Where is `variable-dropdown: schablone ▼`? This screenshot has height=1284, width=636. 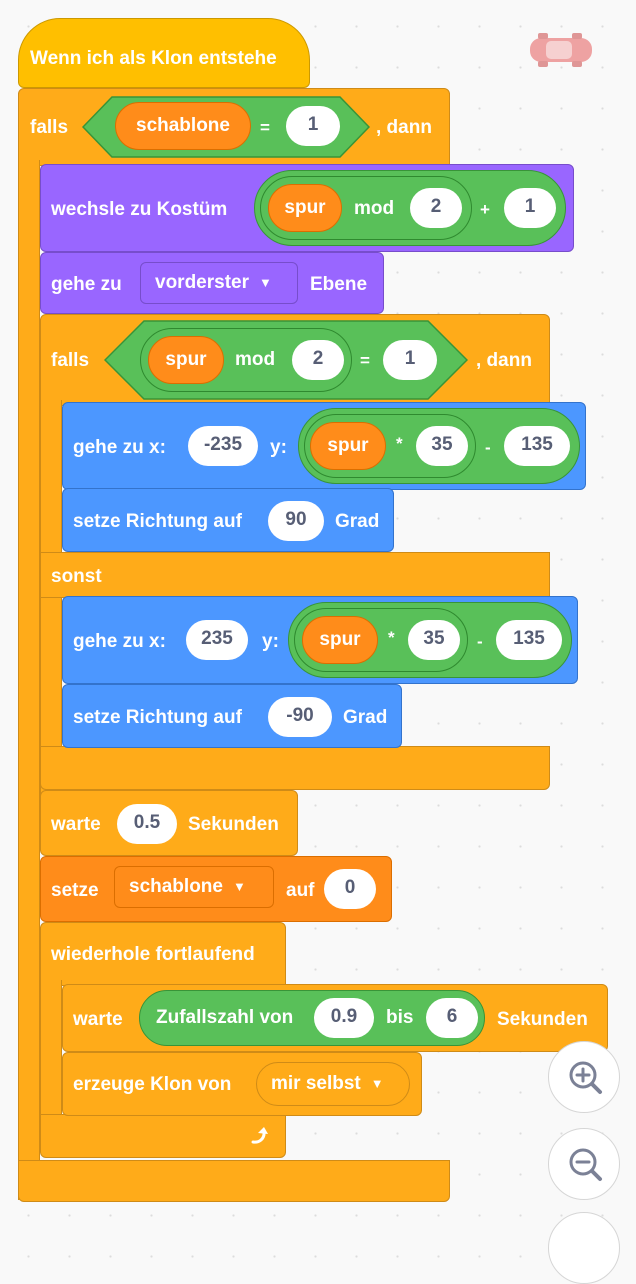
variable-dropdown: schablone ▼ is located at coordinates (194, 887).